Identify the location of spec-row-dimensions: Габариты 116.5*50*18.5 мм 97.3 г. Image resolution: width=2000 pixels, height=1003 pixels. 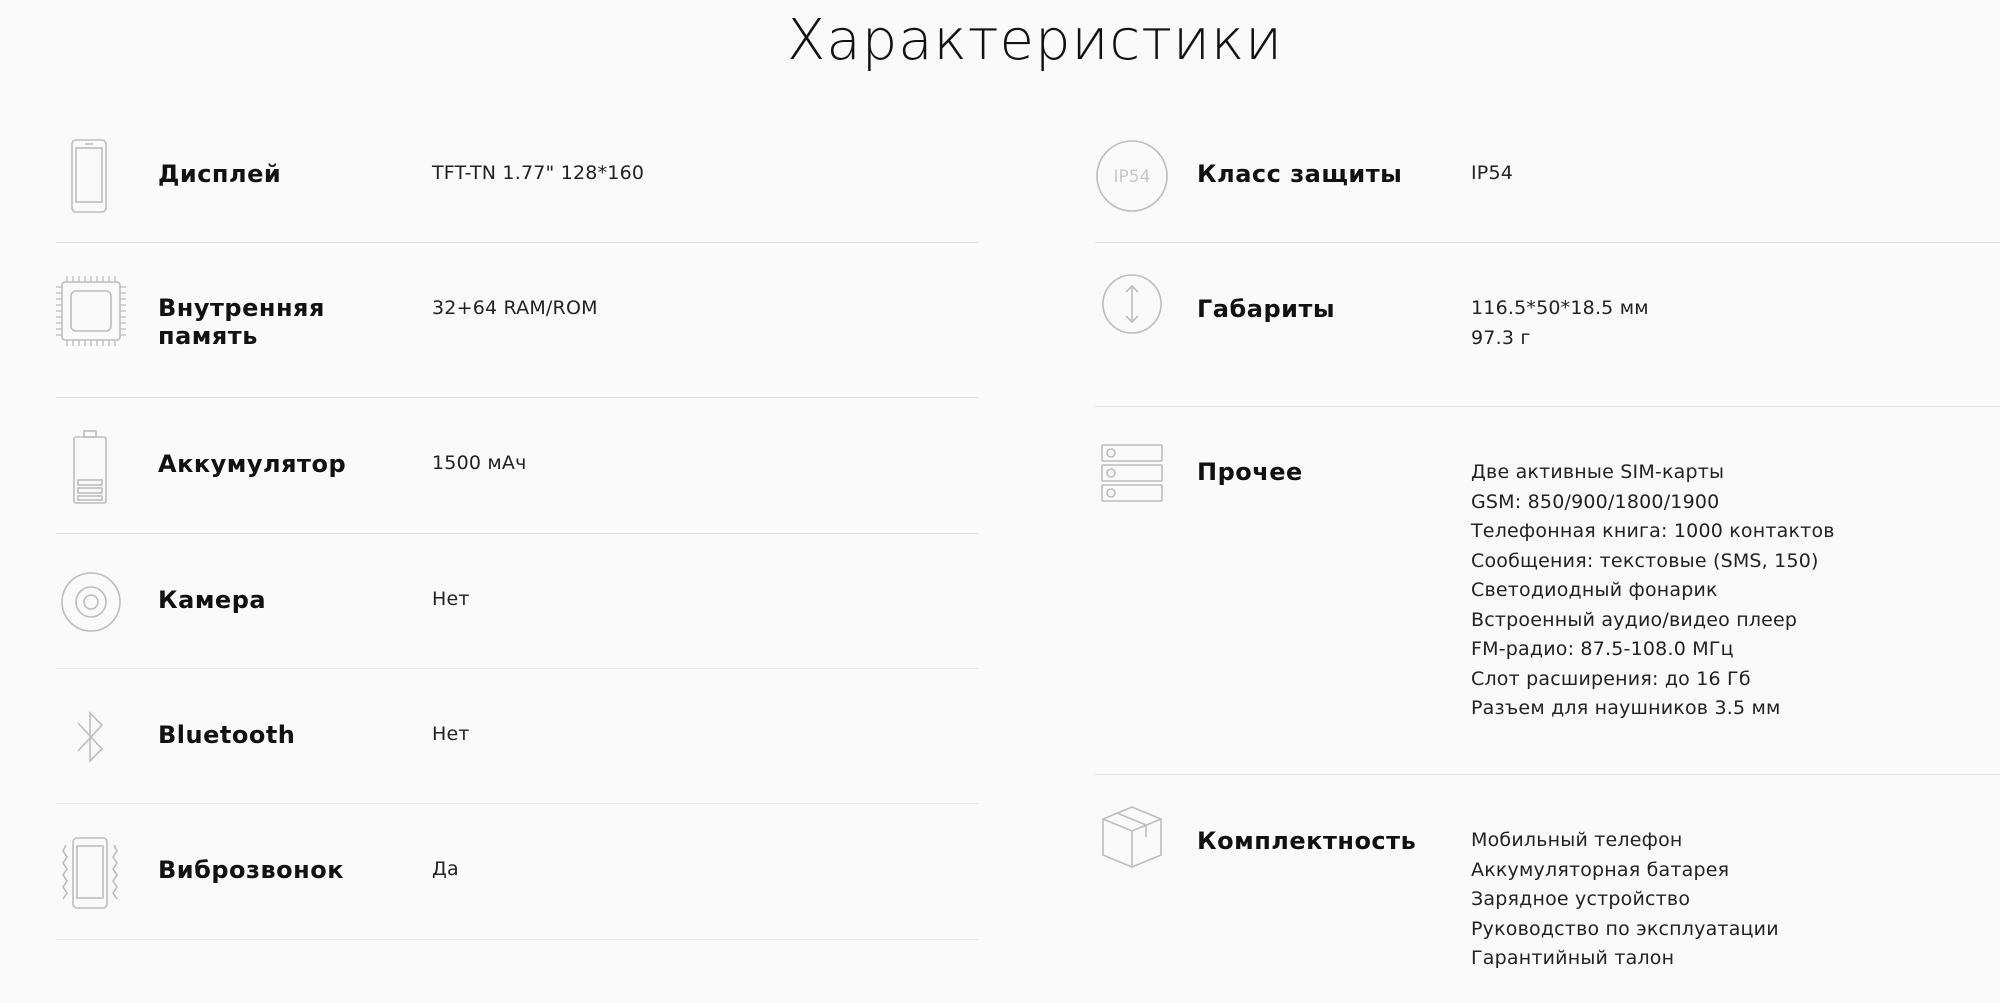
(1547, 324).